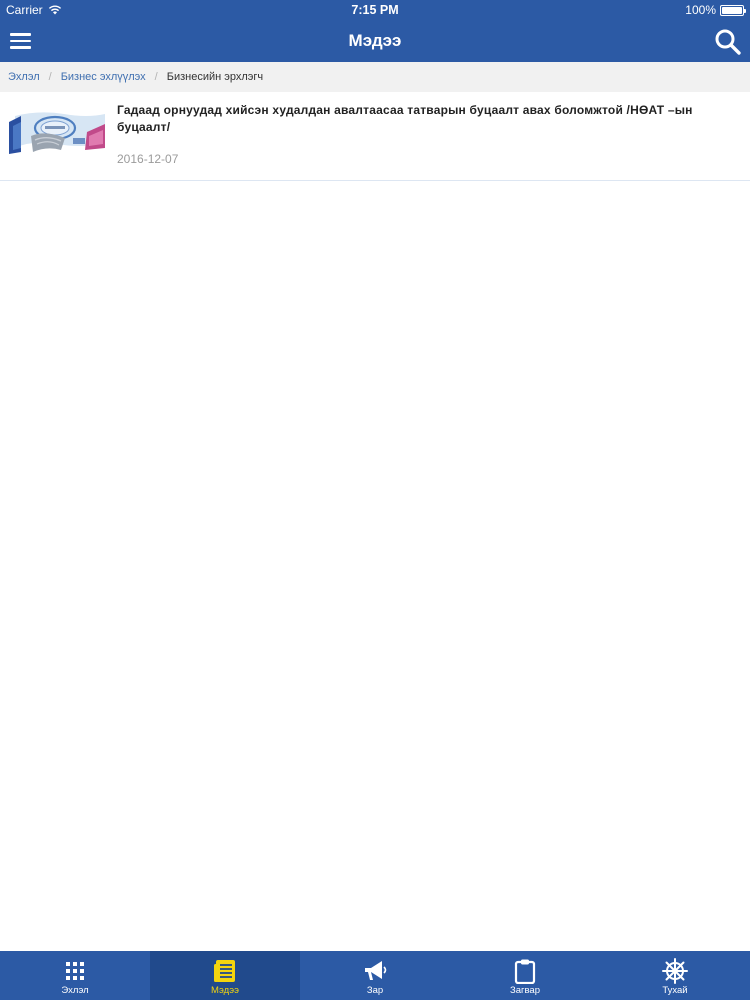  I want to click on tab-about: Тухай, so click(675, 975).